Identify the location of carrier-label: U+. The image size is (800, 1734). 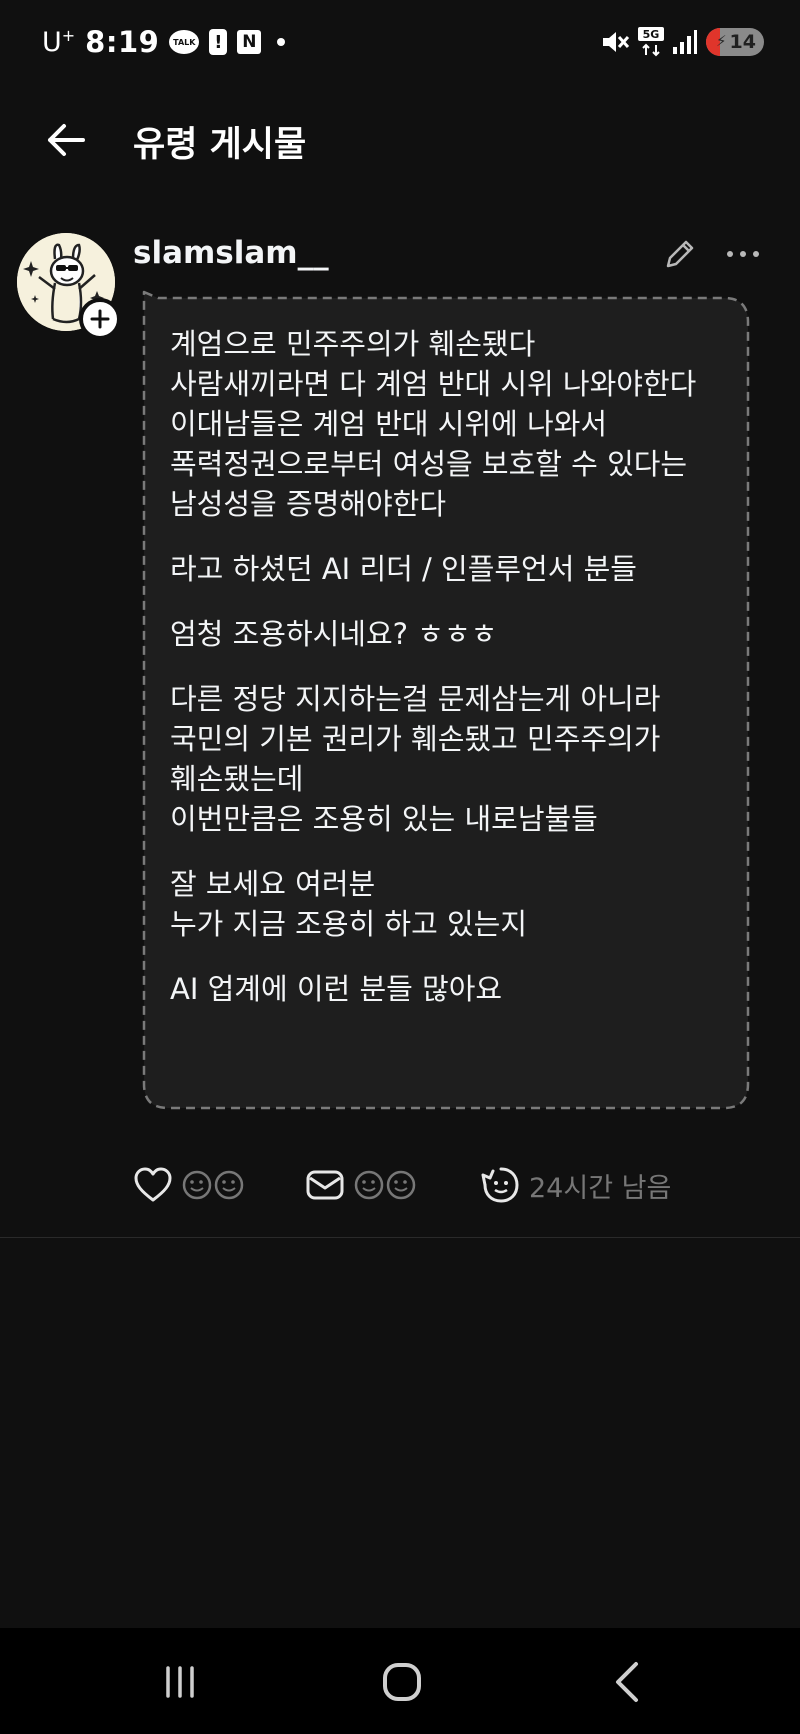
(58, 42).